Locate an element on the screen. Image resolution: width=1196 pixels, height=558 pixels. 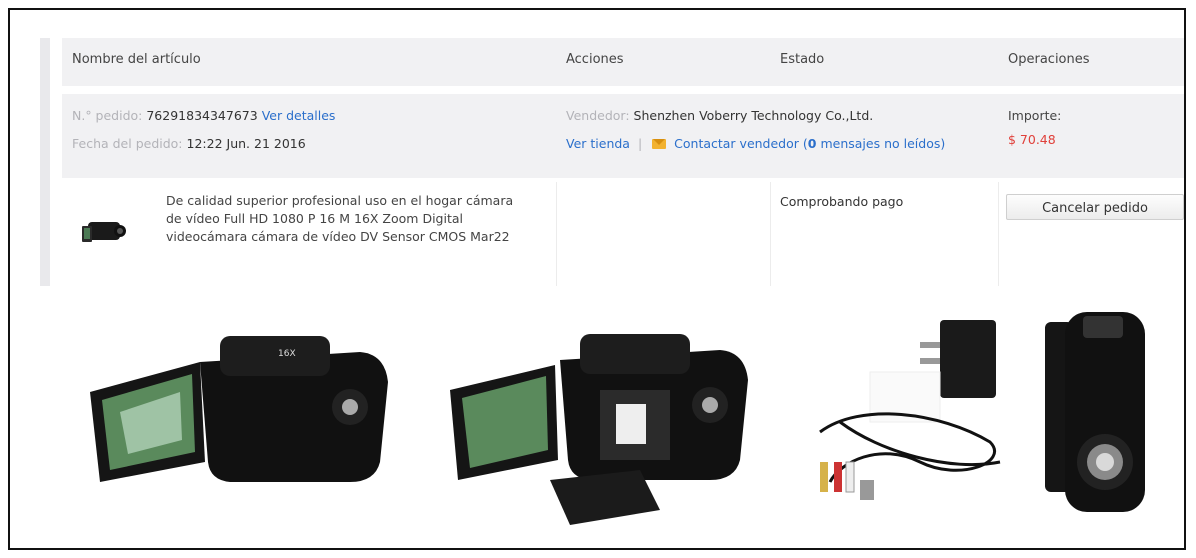
order-date-label: Fecha del pedido: is located at coordinates (127, 143).